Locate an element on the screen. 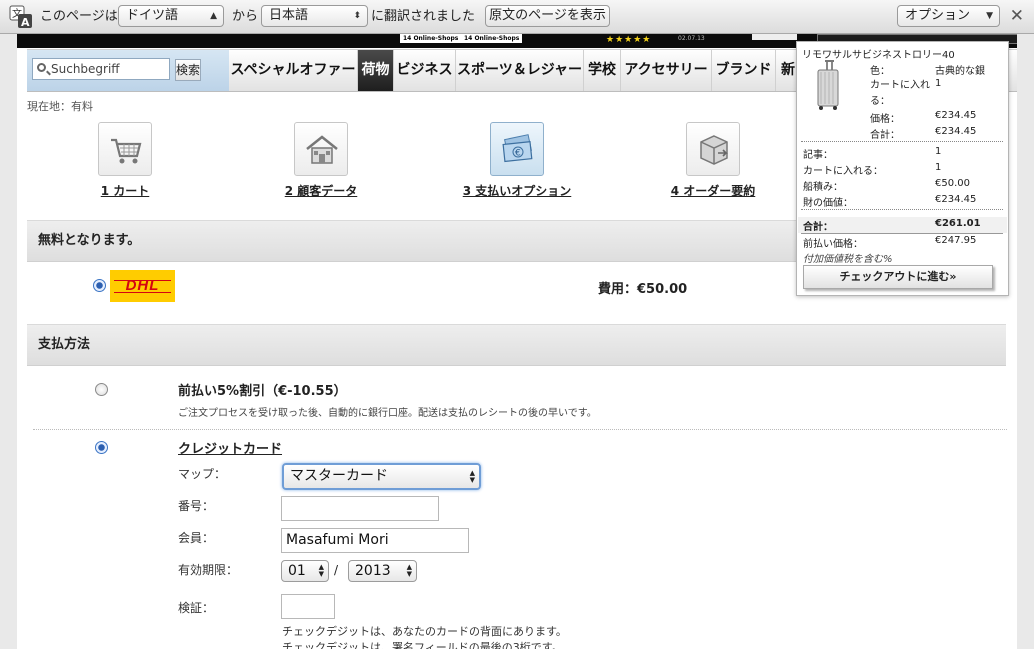 This screenshot has width=1034, height=649. expiry-year-select: 2013 ▲ ▼ is located at coordinates (382, 571).